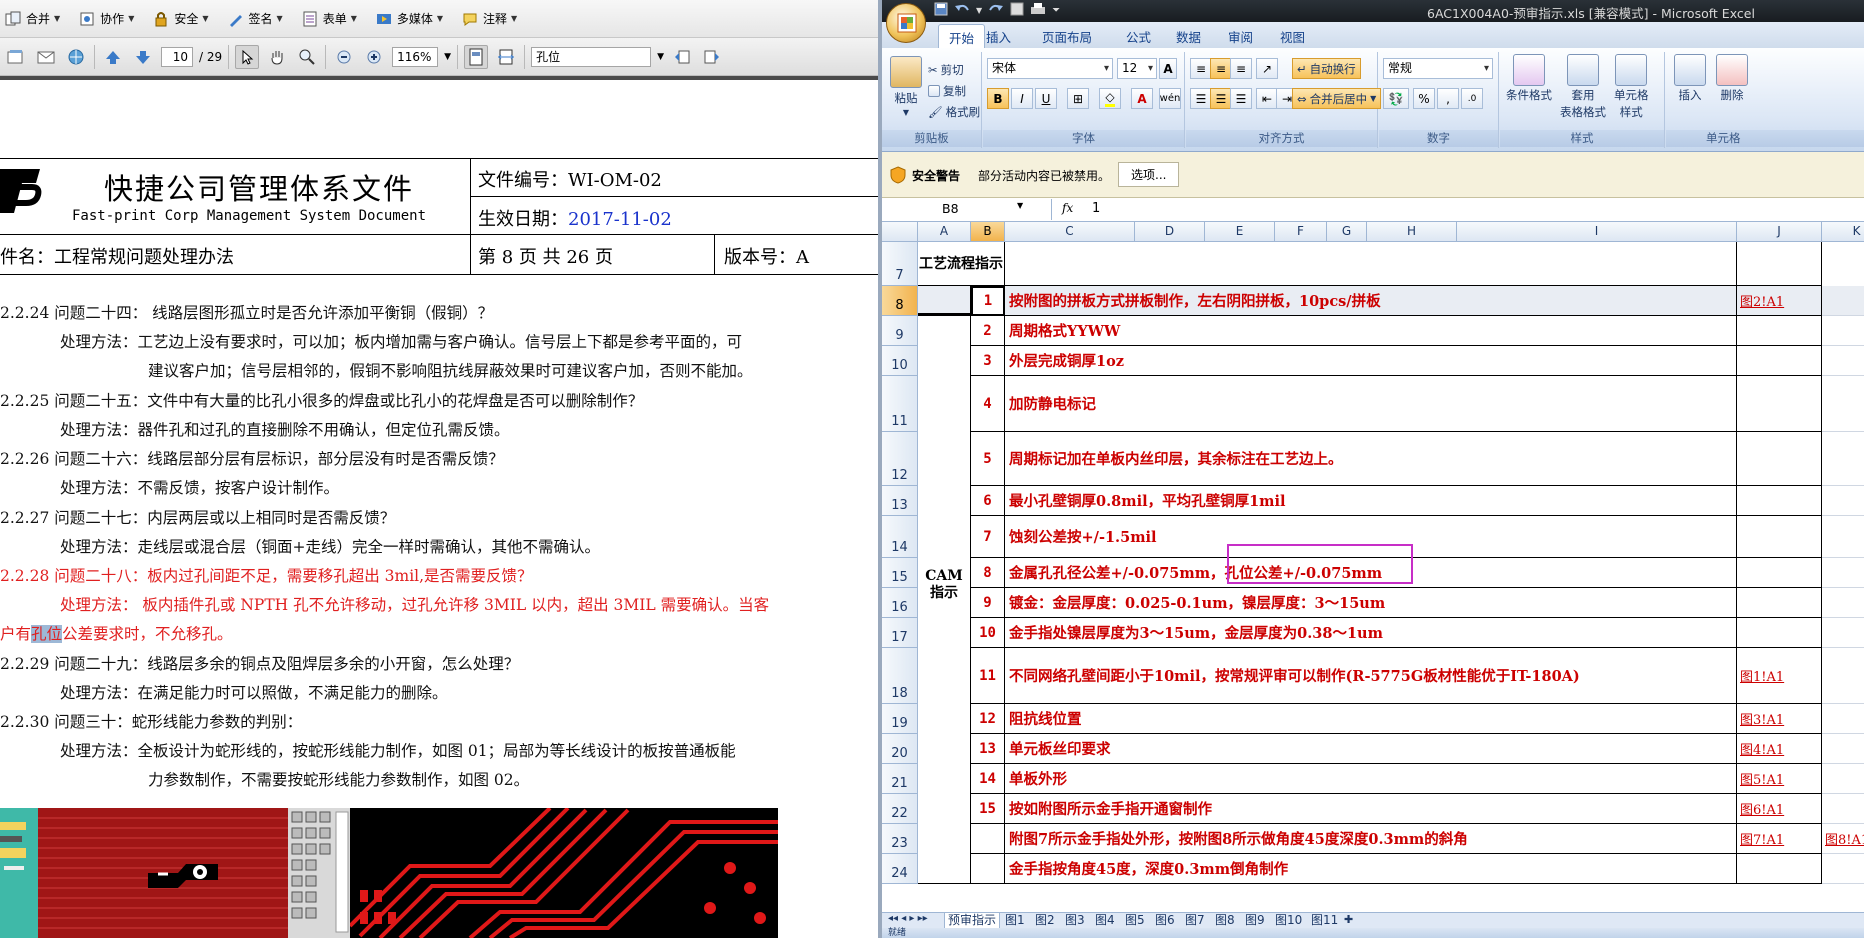 The width and height of the screenshot is (1864, 938). I want to click on hyperlink-cell: 图5!A1, so click(1779, 779).